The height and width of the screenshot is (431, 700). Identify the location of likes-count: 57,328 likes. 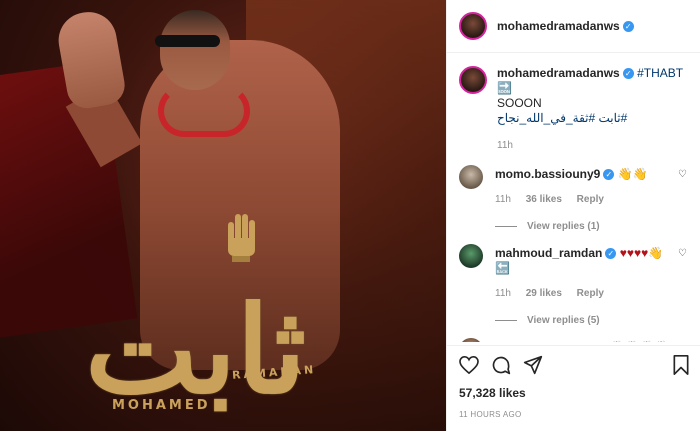
(573, 389).